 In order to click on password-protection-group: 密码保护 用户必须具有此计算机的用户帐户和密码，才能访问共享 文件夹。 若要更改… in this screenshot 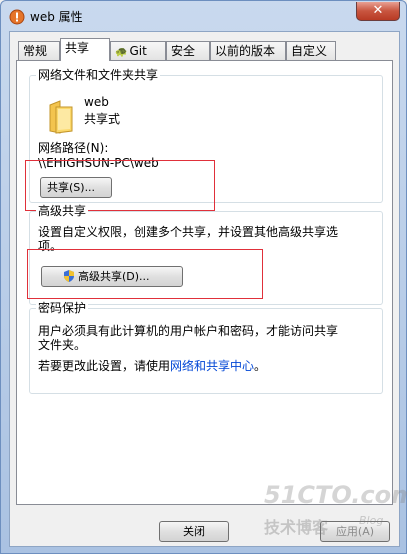, I will do `click(206, 347)`.